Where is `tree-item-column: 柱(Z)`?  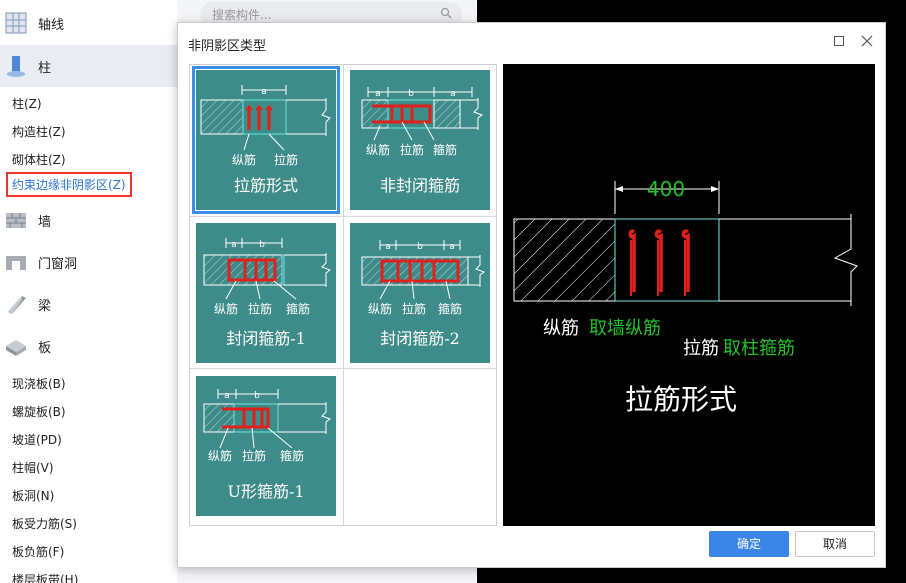
tree-item-column: 柱(Z) is located at coordinates (27, 103).